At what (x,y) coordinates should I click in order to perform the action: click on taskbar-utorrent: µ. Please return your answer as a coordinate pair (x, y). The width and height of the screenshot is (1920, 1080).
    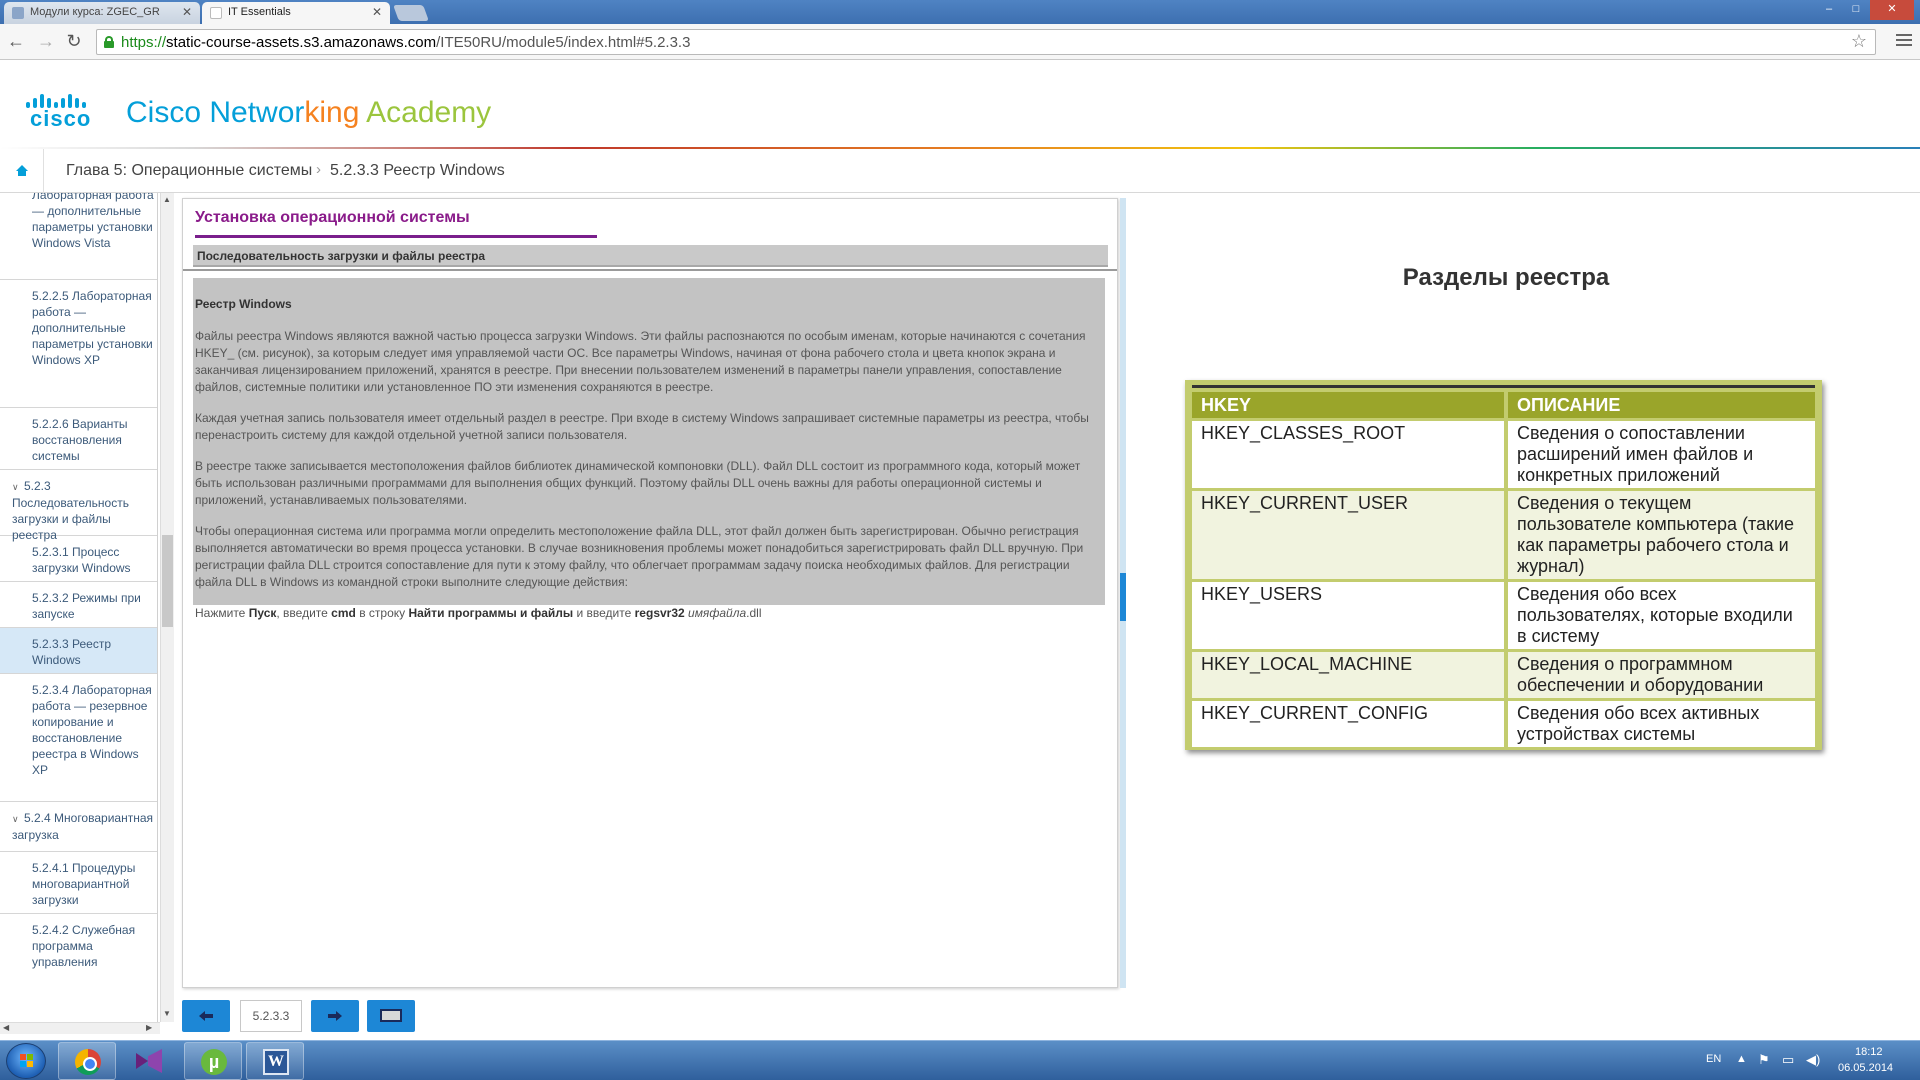
    Looking at the image, I should click on (213, 1061).